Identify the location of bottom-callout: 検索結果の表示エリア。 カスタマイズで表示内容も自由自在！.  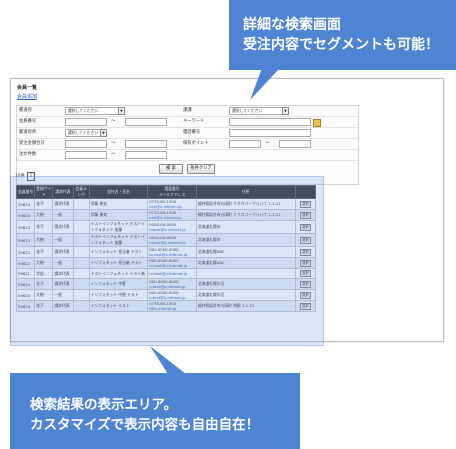
(155, 411).